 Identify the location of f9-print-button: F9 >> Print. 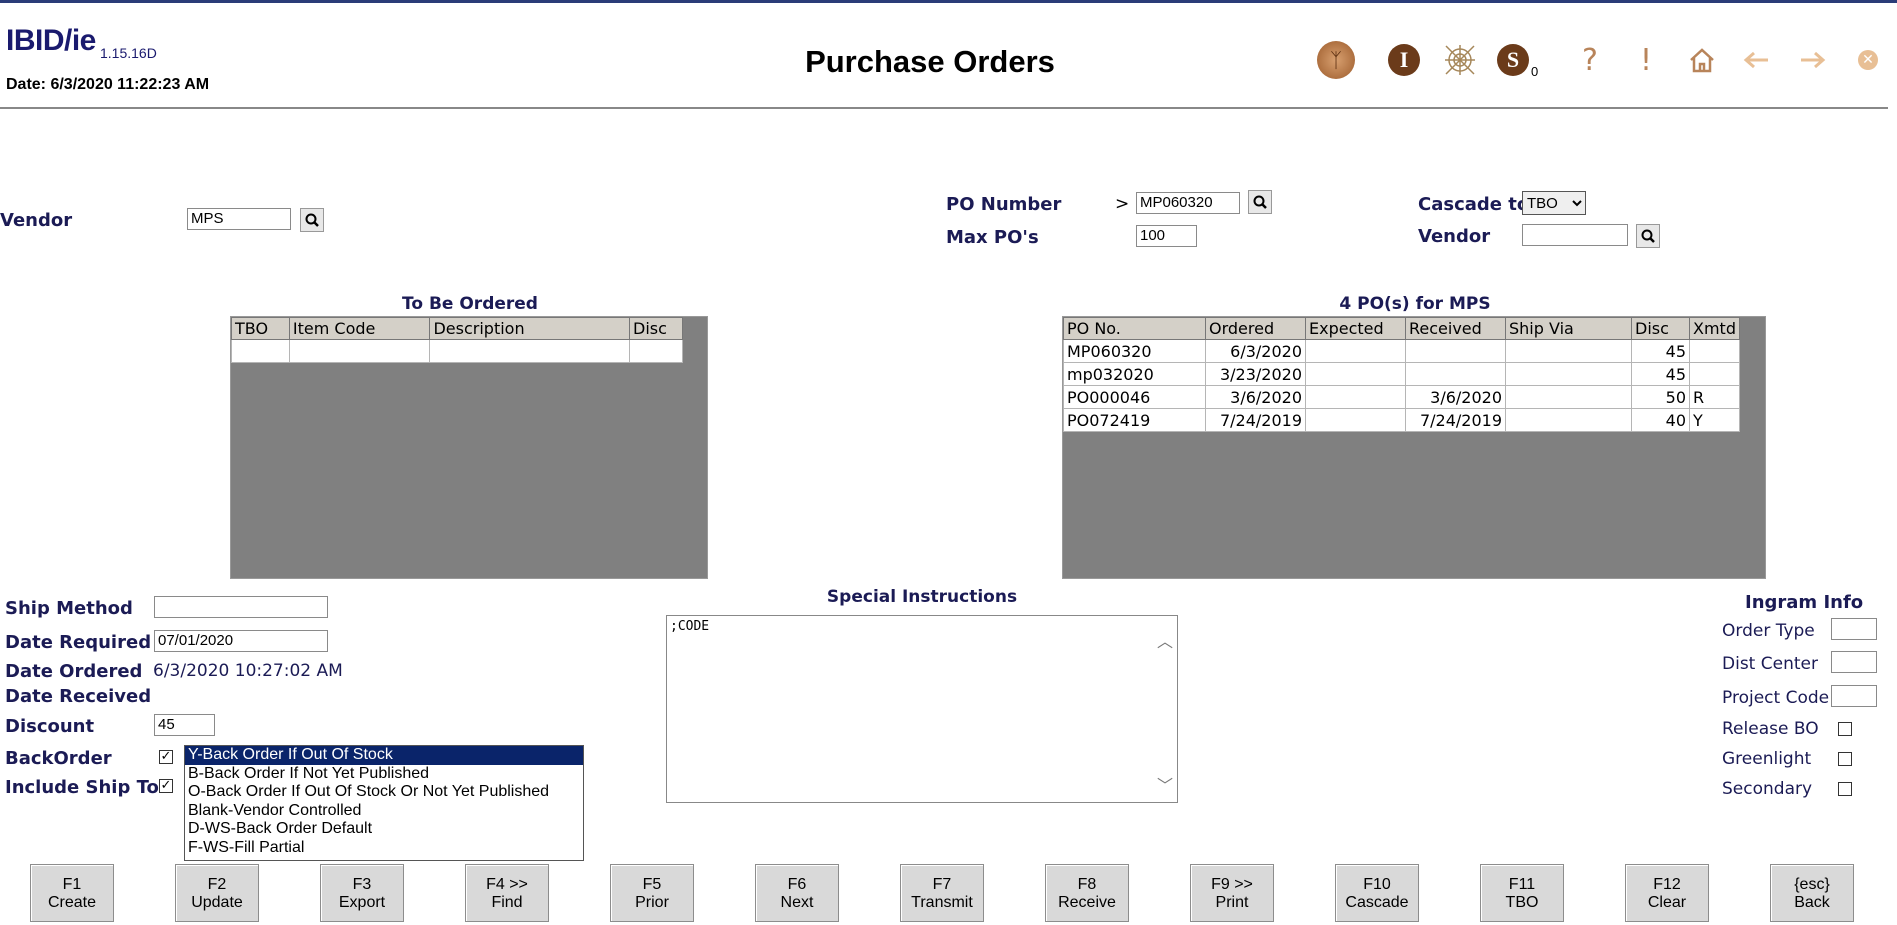
(1232, 893).